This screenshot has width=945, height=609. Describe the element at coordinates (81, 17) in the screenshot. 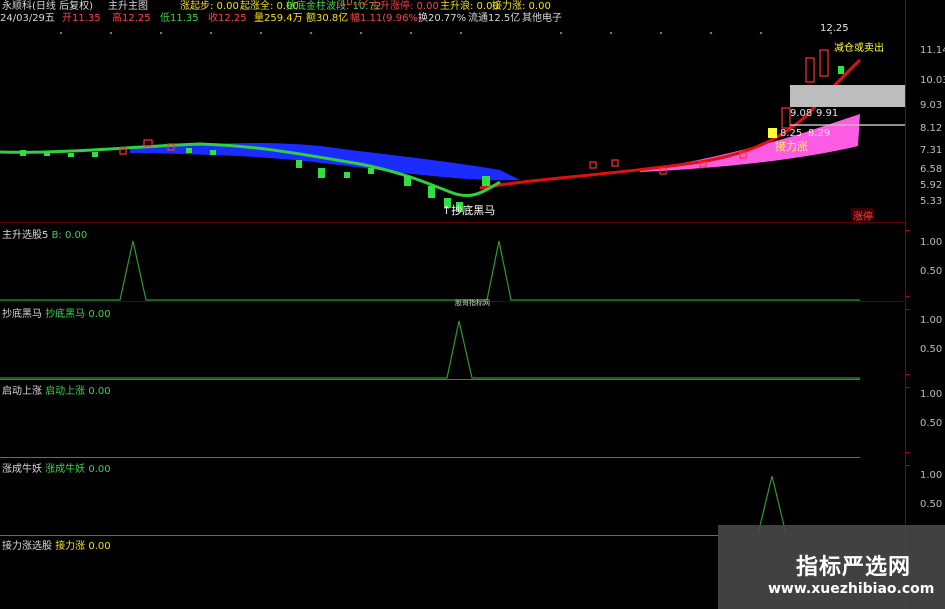

I see `quote-open: 开11.35` at that location.